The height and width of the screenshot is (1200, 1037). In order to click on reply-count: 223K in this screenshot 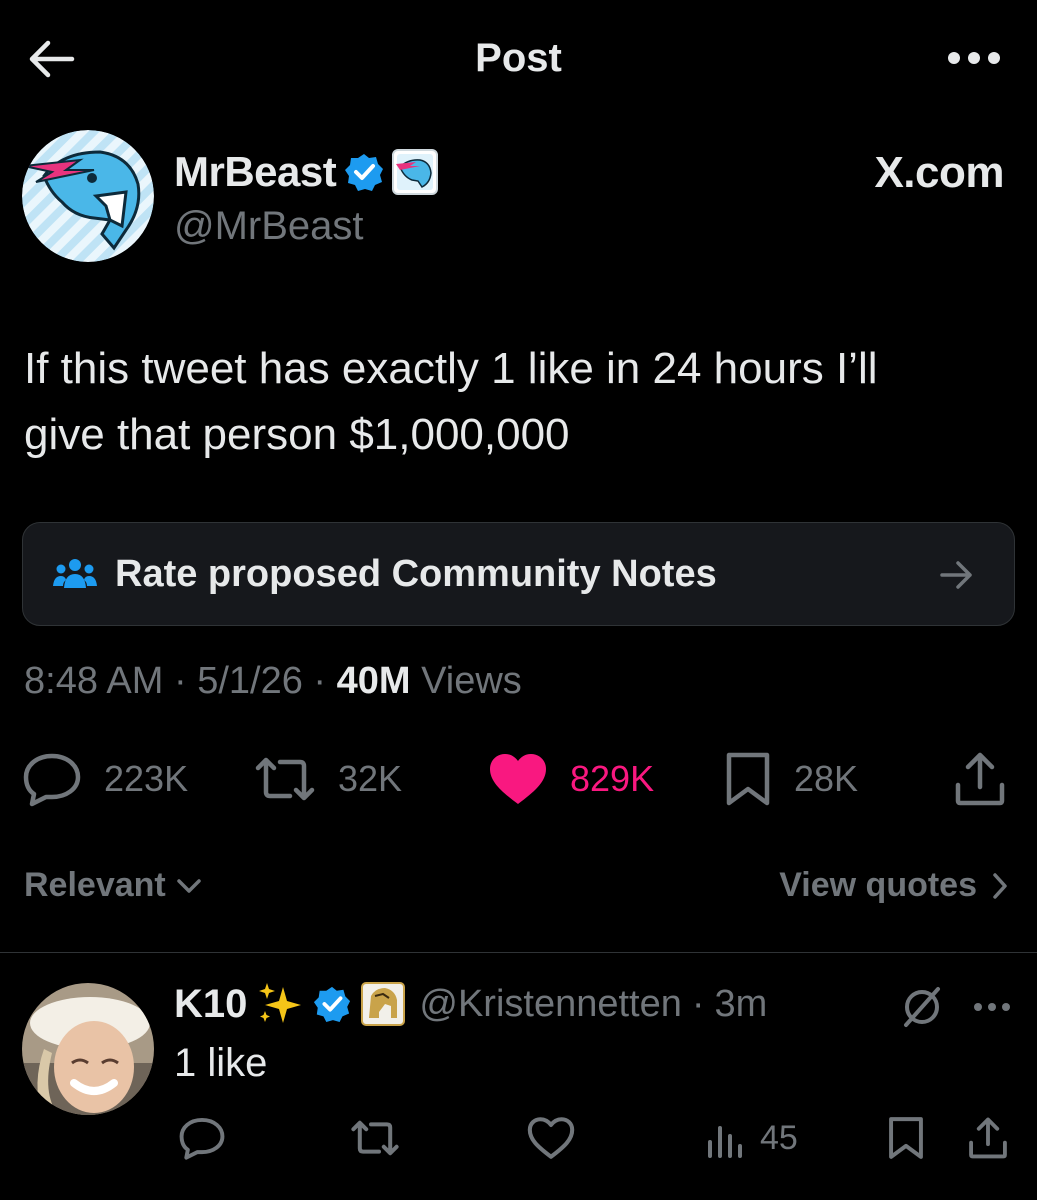, I will do `click(146, 778)`.